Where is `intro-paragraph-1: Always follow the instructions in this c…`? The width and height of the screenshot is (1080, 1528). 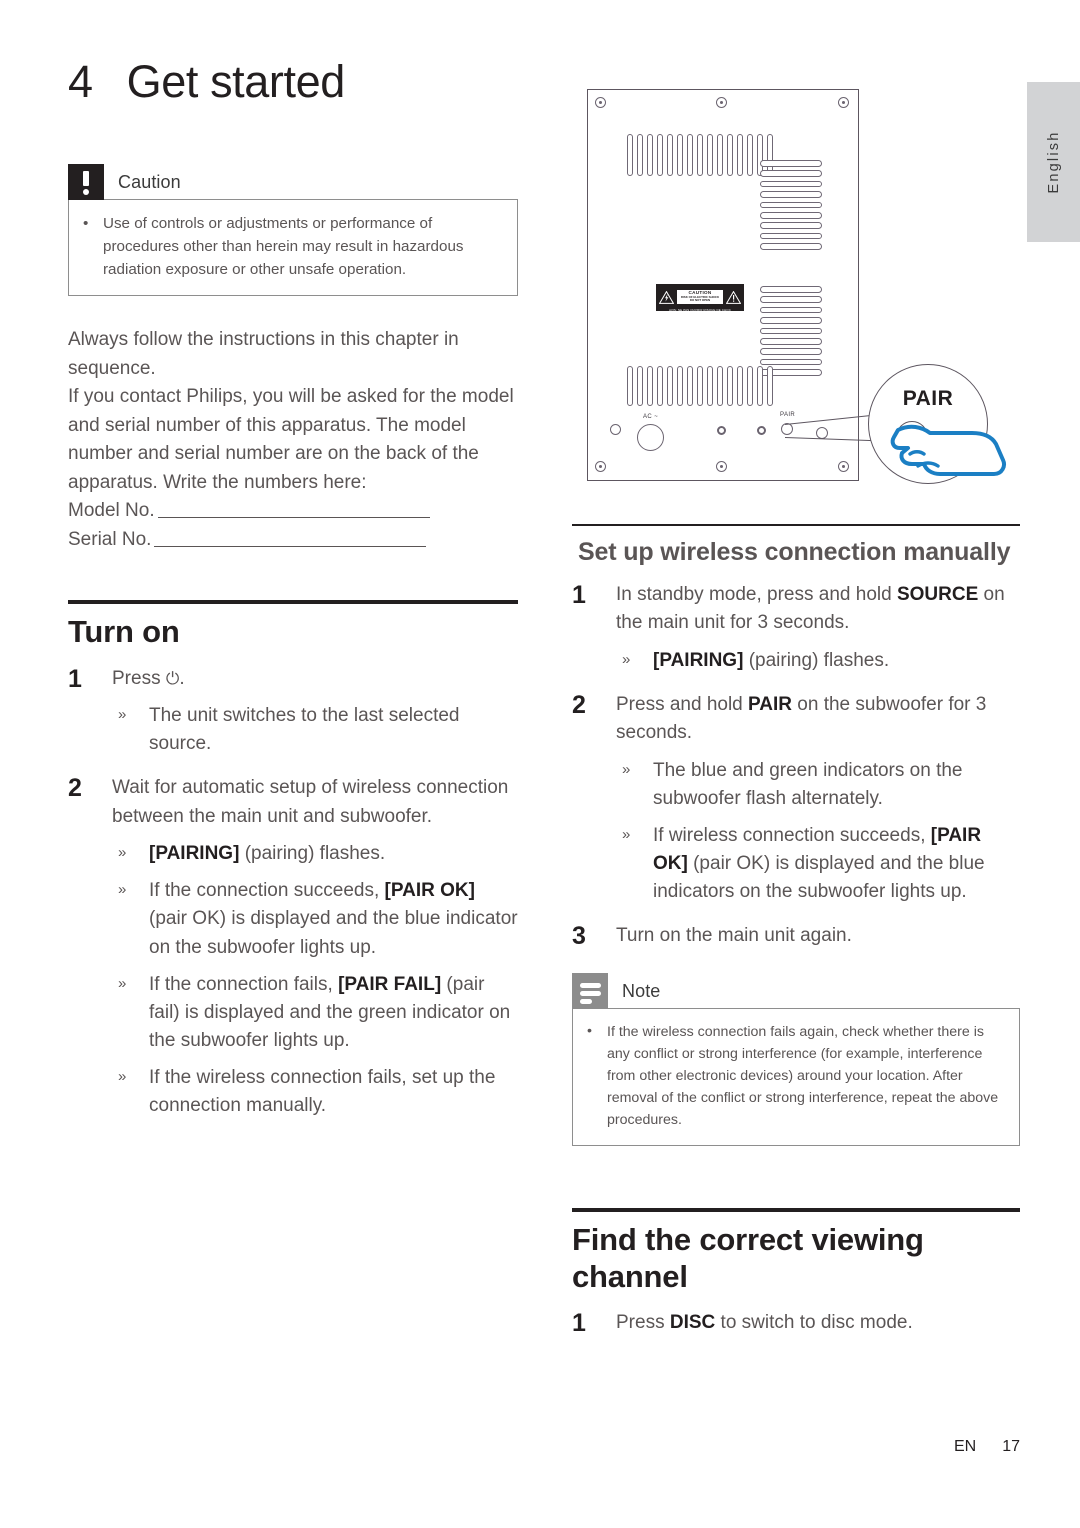
intro-paragraph-1: Always follow the instructions in this c… is located at coordinates (263, 354).